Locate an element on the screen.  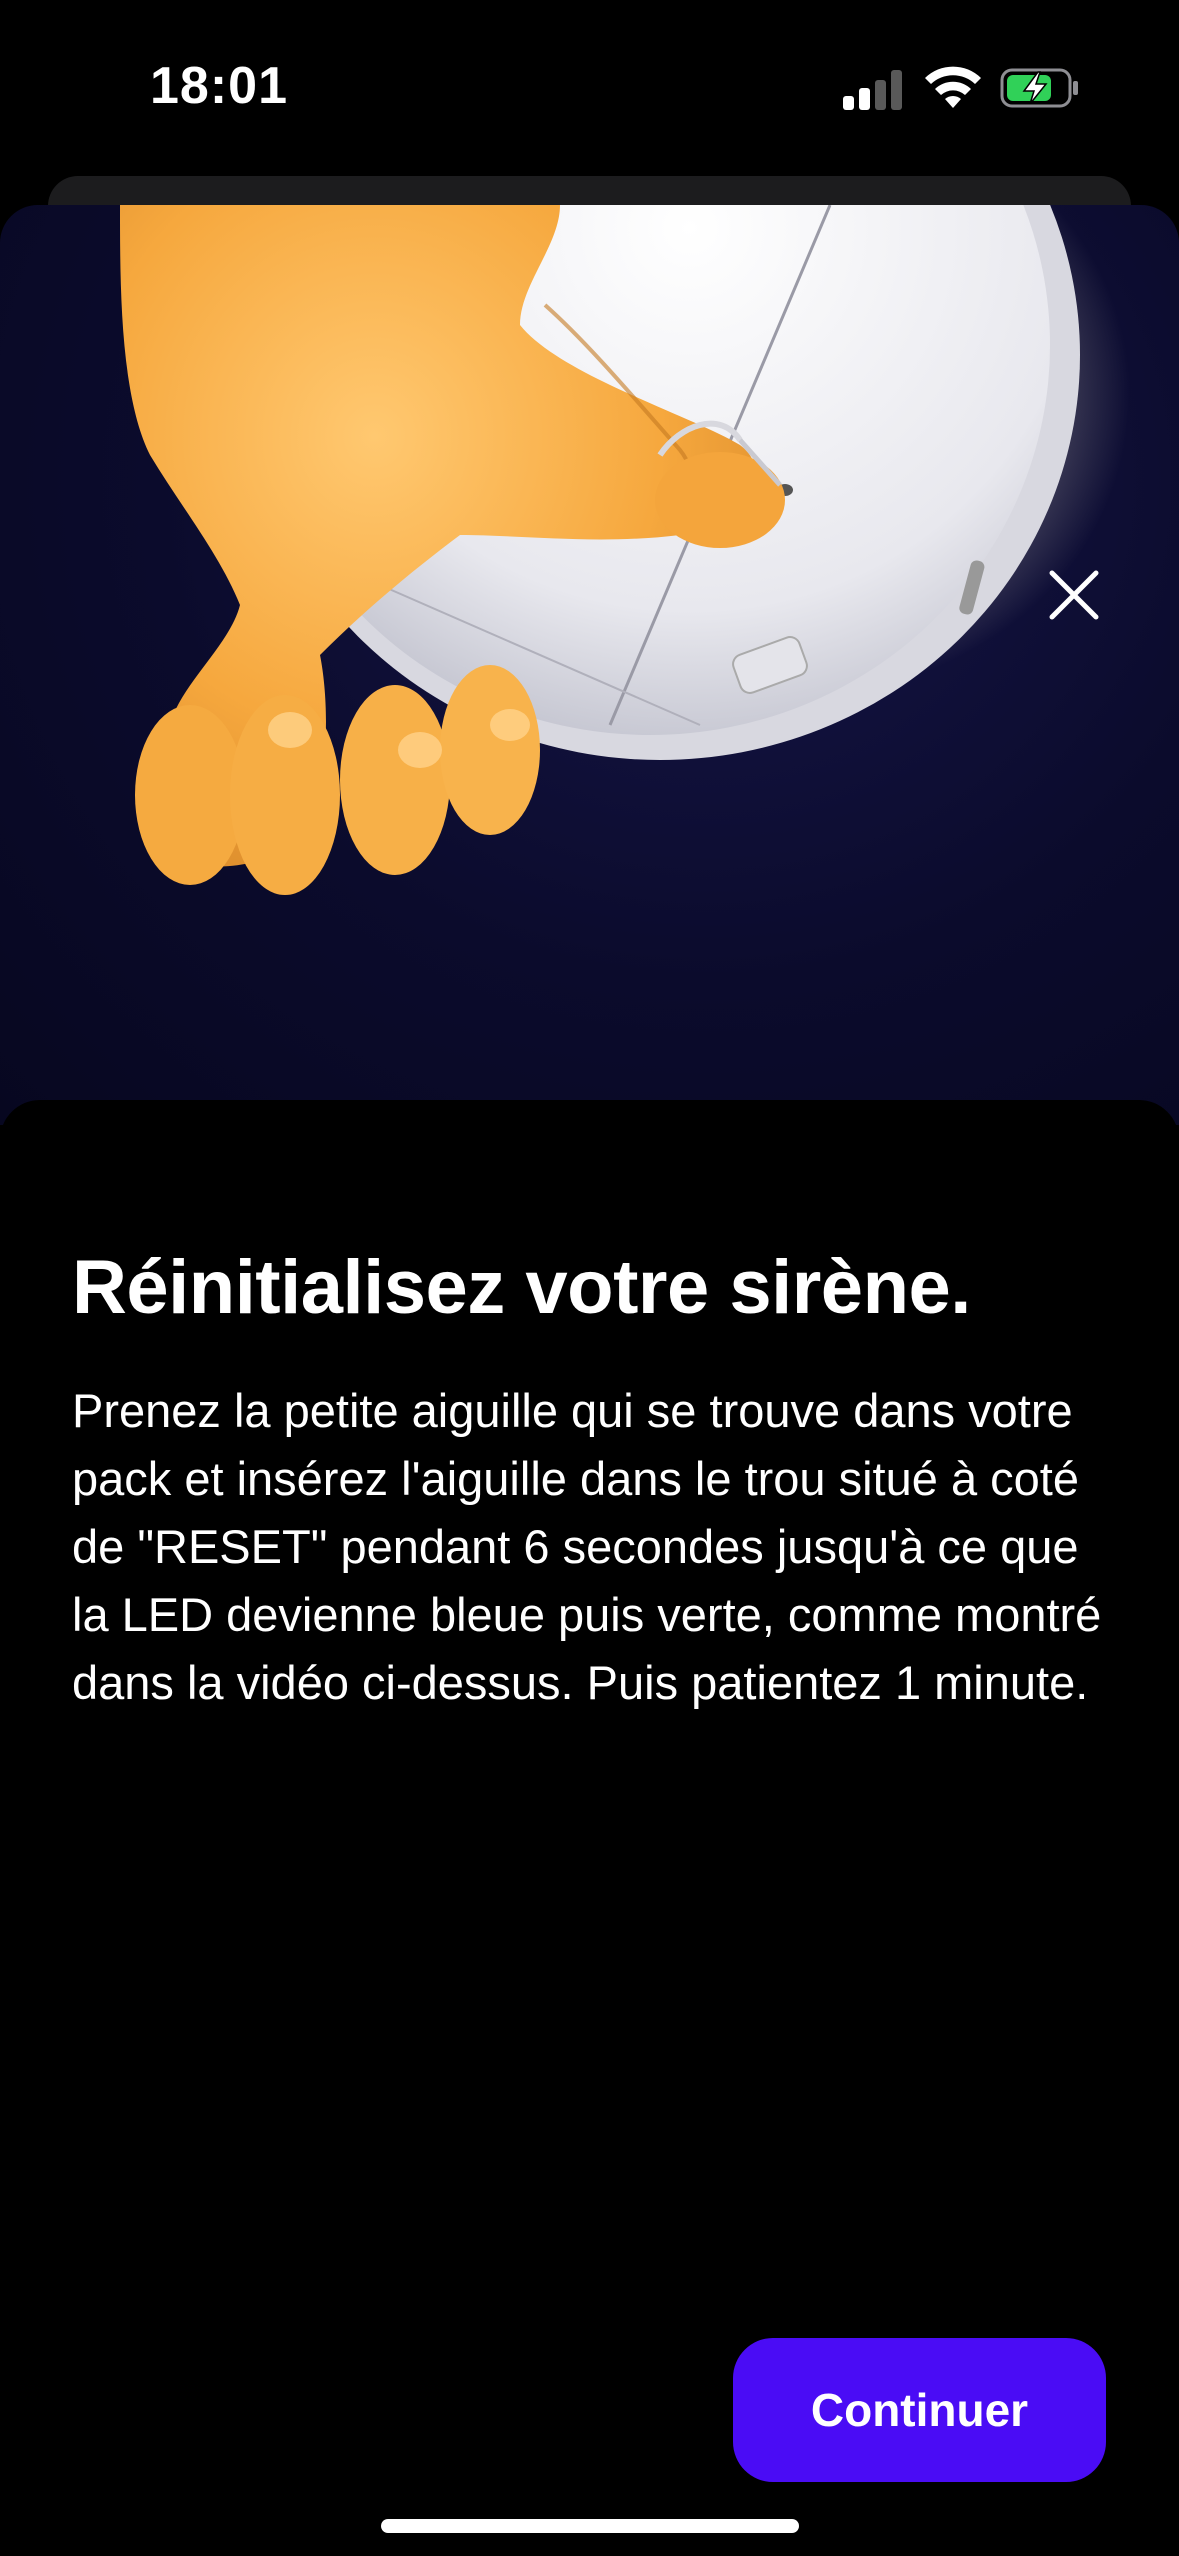
page-title: Réinitialisez votre sirène. is located at coordinates (521, 1287).